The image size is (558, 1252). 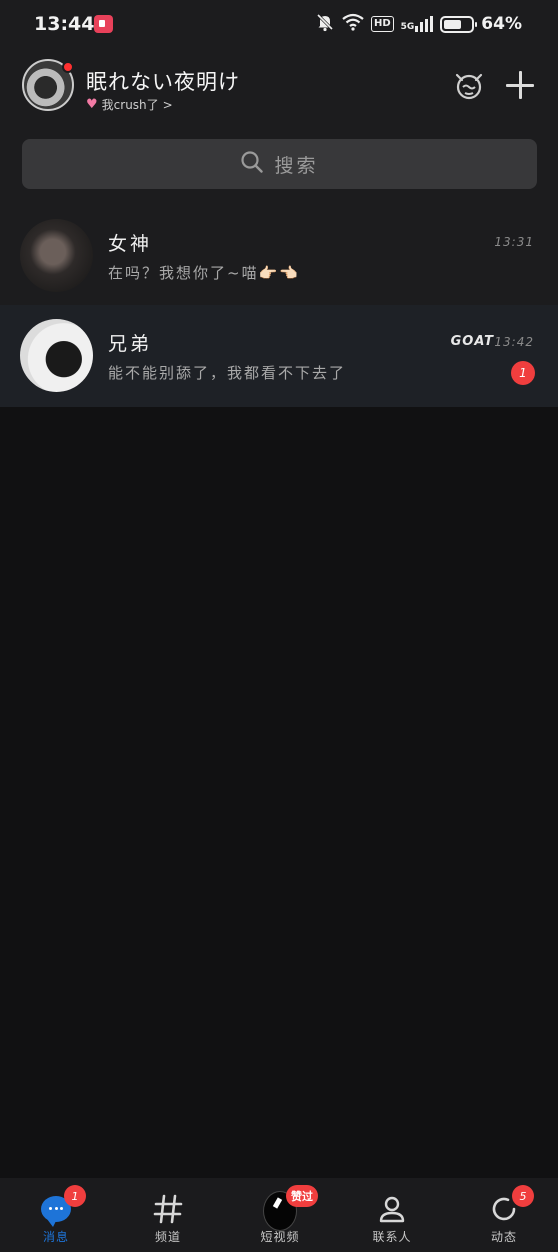 What do you see at coordinates (503, 1215) in the screenshot?
I see `tab-moments: 5 动态` at bounding box center [503, 1215].